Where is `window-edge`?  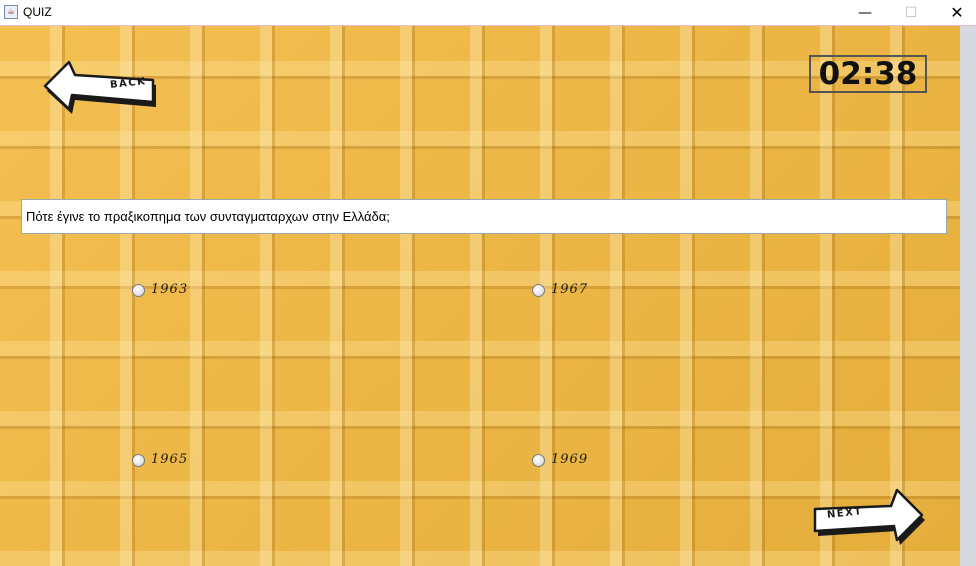 window-edge is located at coordinates (968, 296).